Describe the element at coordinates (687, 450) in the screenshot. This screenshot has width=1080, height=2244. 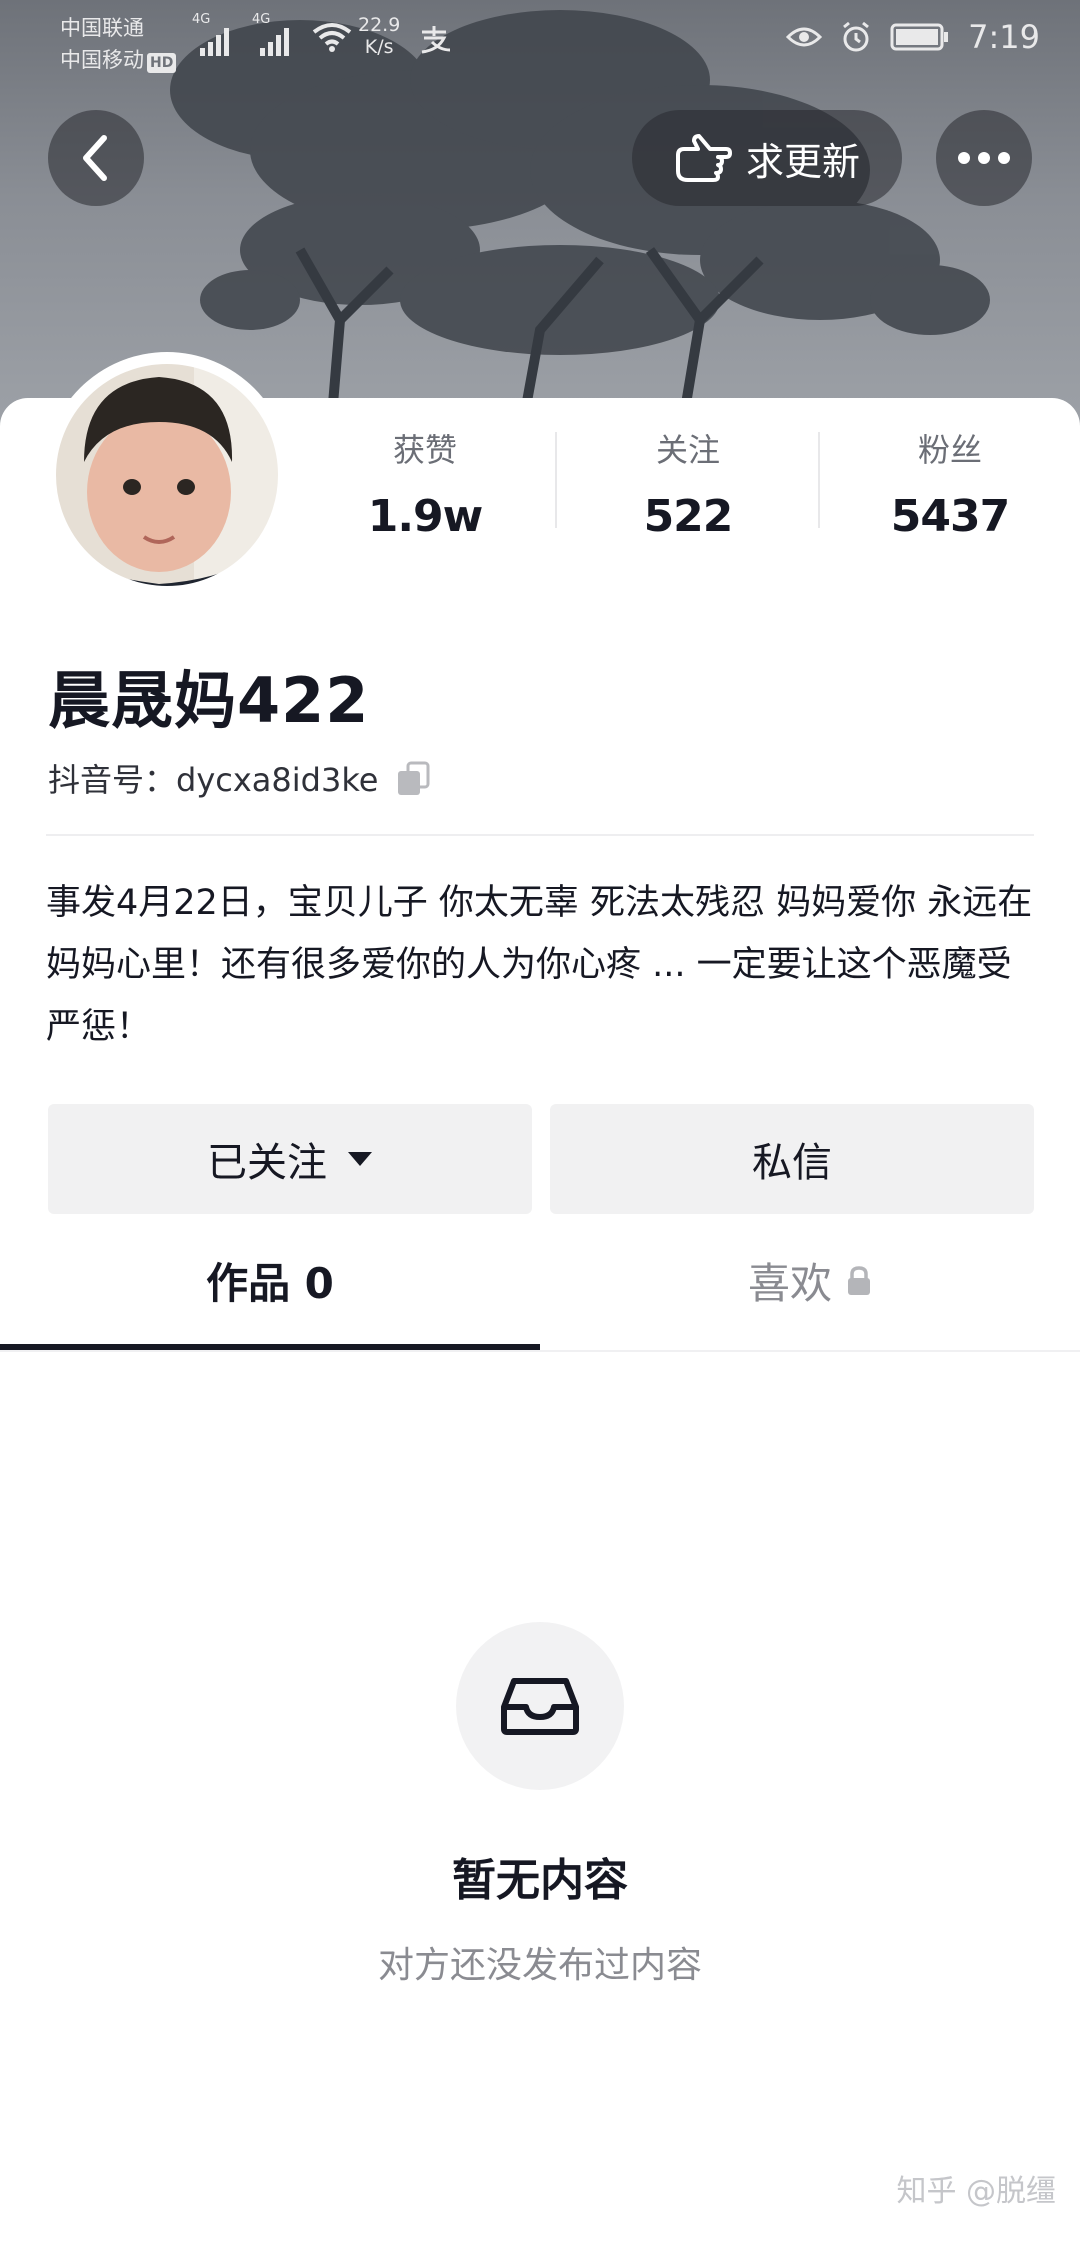
I see `stat-following-label: 关注` at that location.